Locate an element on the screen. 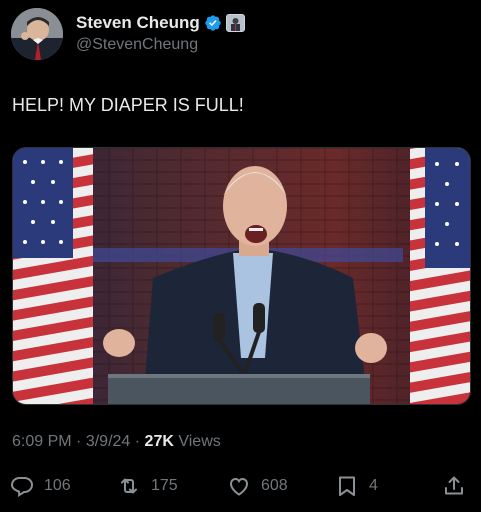  tweet-time: 6:09 PM is located at coordinates (42, 441).